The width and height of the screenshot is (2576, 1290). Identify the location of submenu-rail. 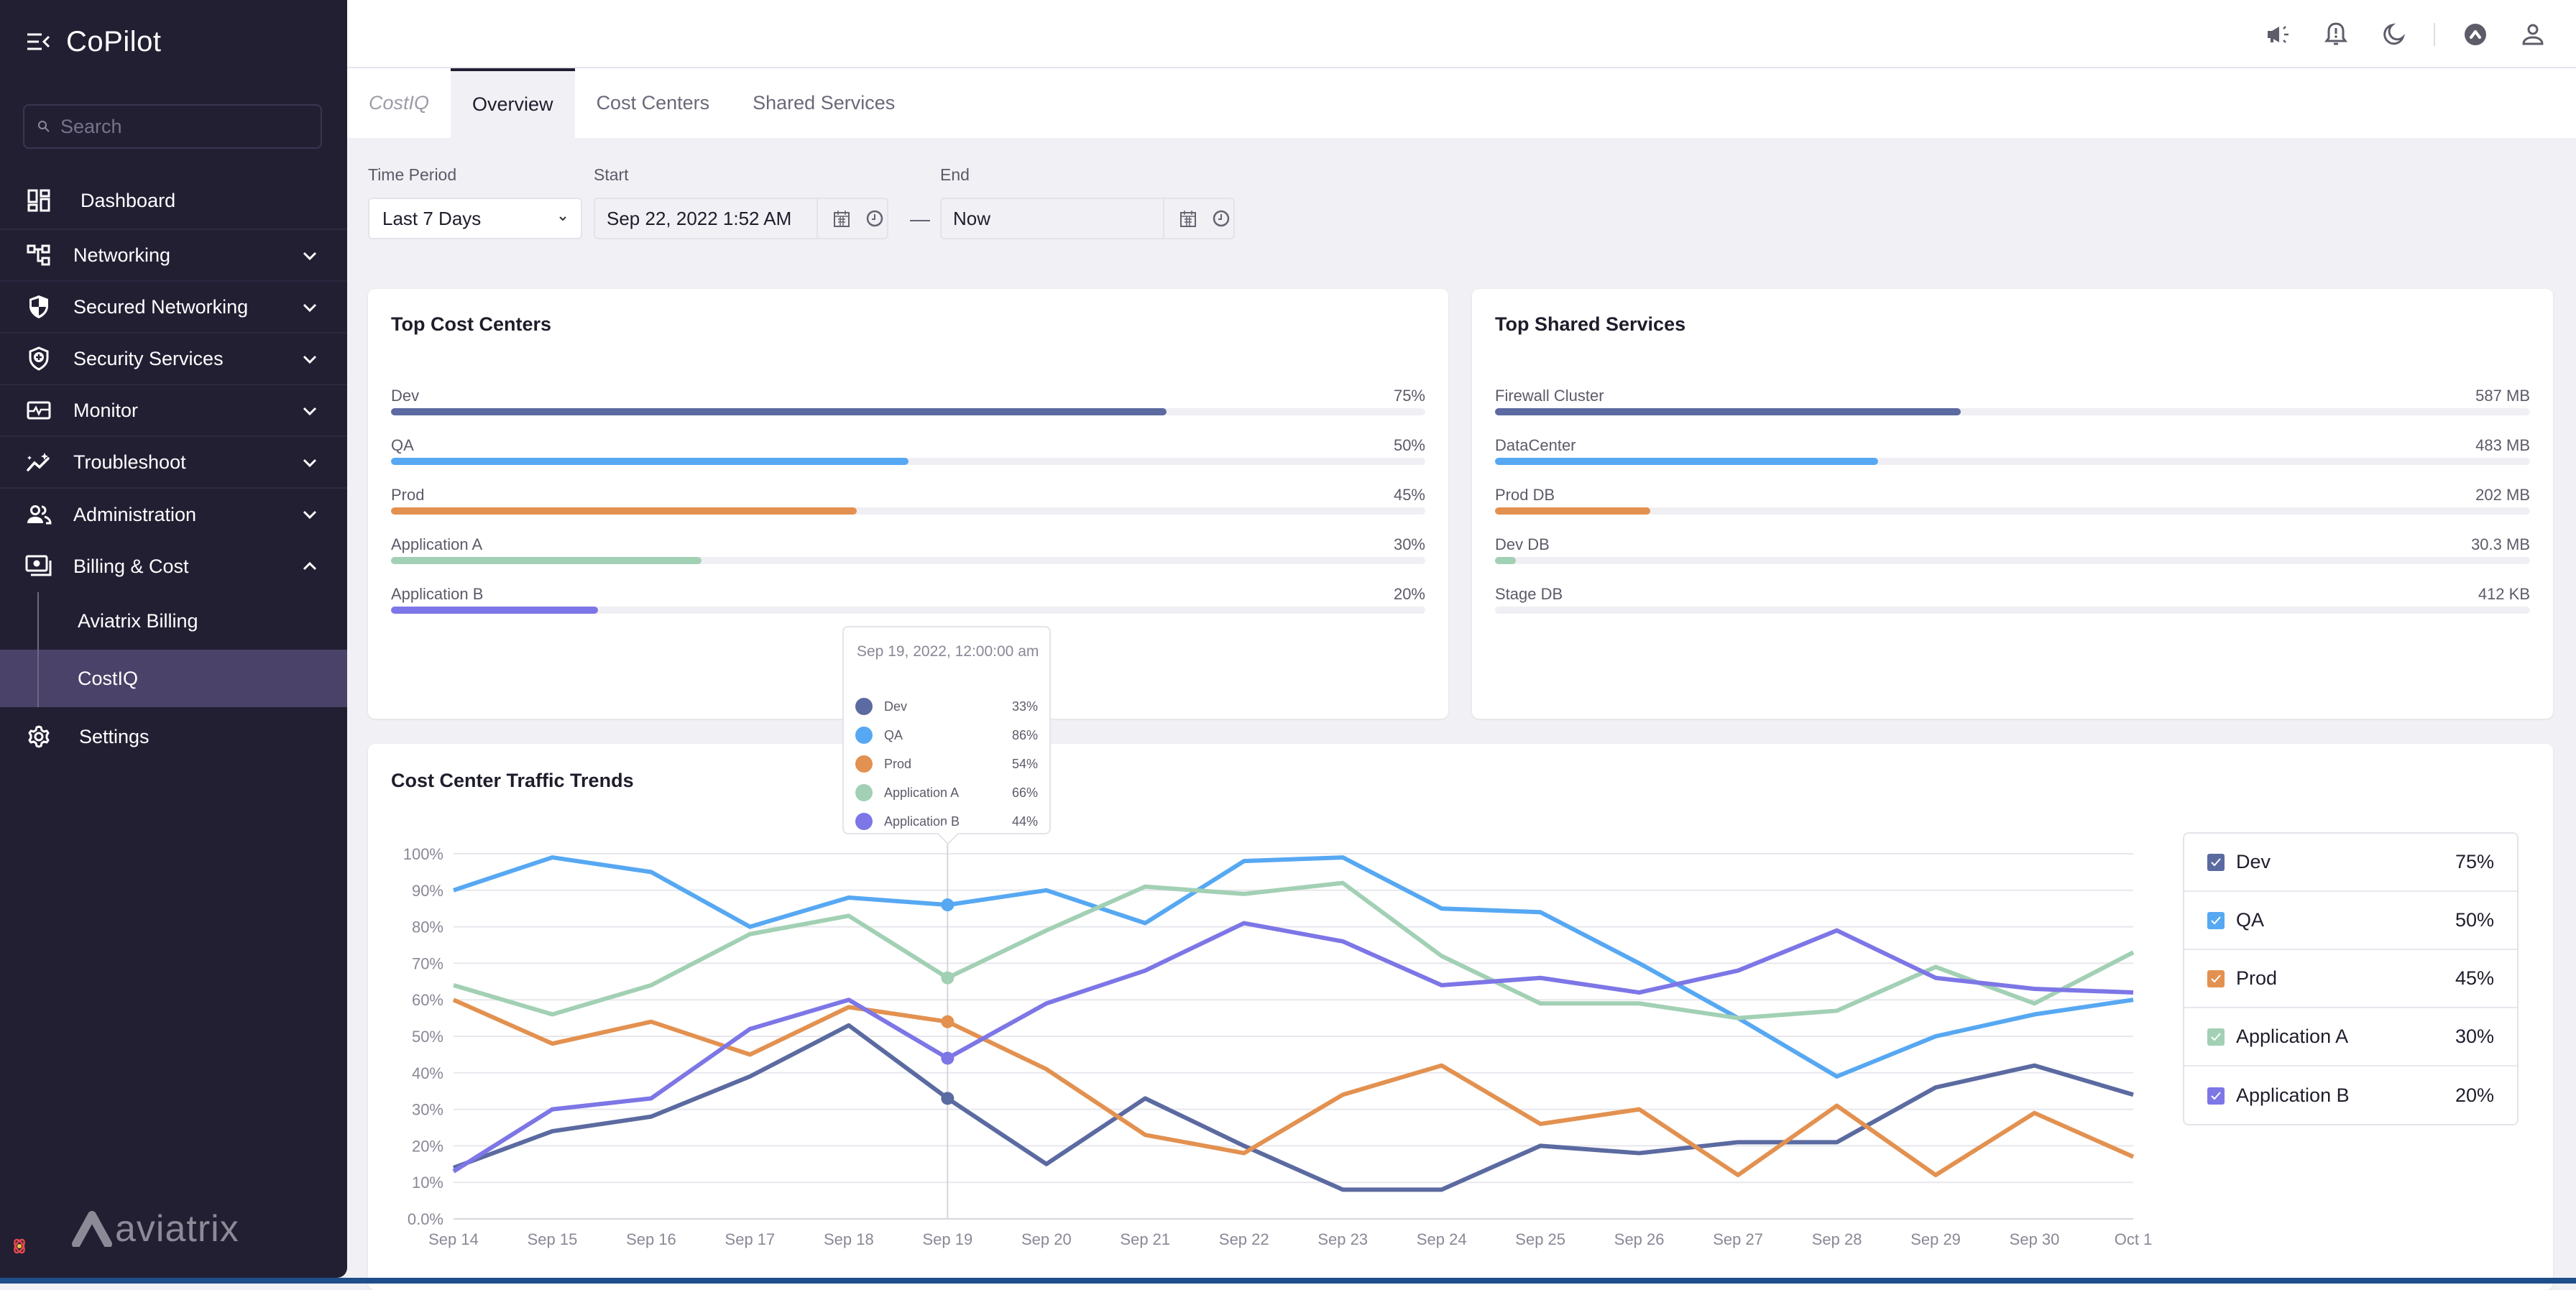
(38, 649).